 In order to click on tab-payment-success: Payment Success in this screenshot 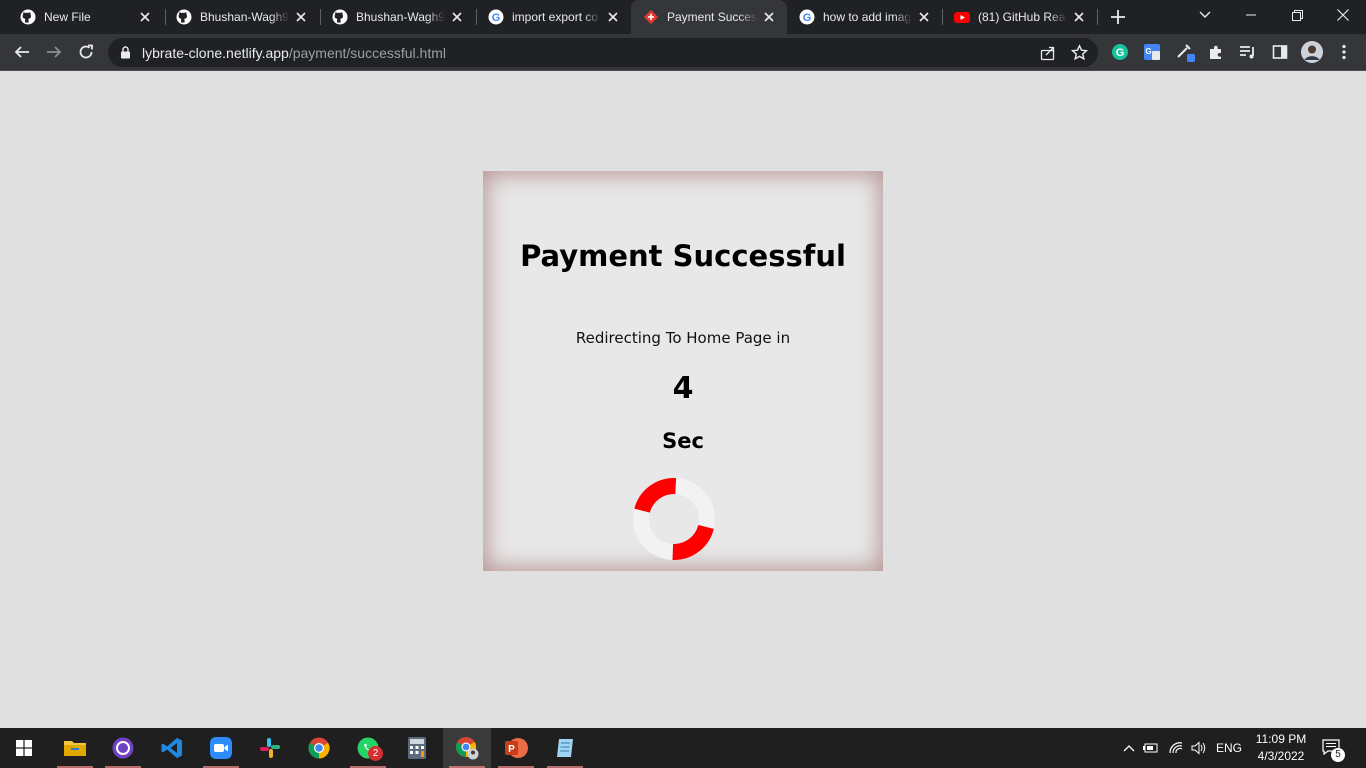, I will do `click(709, 17)`.